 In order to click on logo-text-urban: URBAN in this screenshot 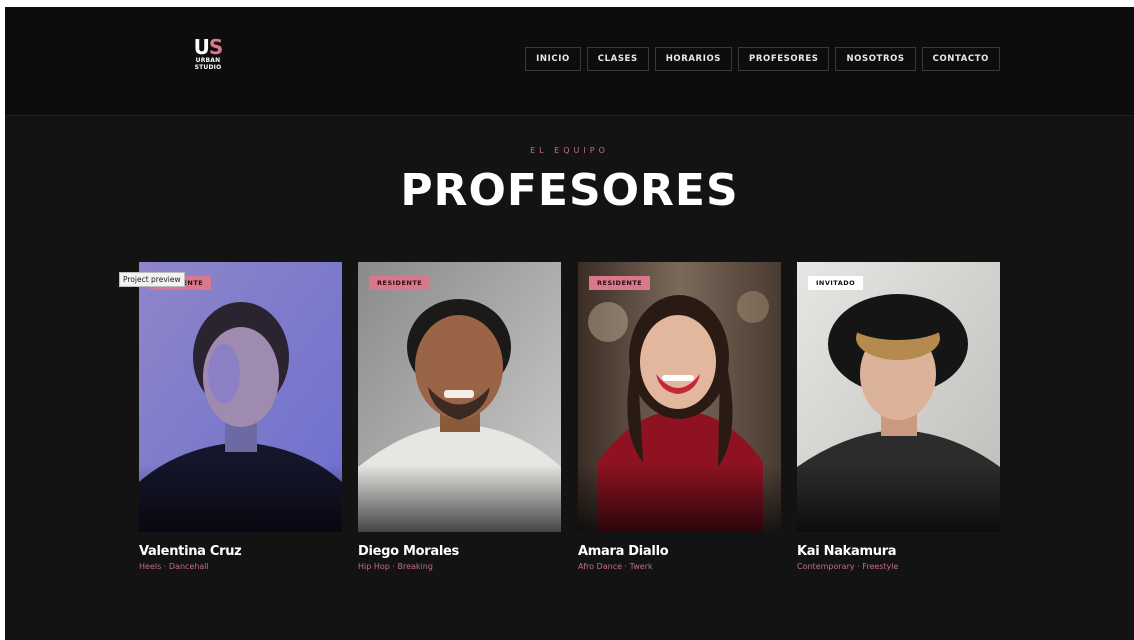, I will do `click(208, 60)`.